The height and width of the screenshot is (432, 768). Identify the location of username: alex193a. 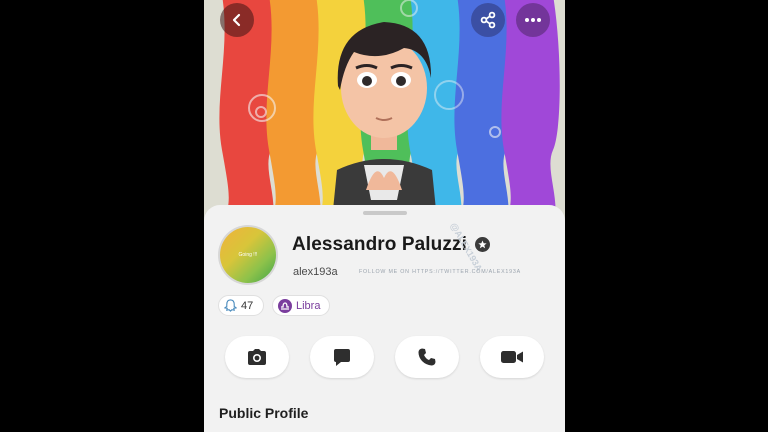
(315, 272).